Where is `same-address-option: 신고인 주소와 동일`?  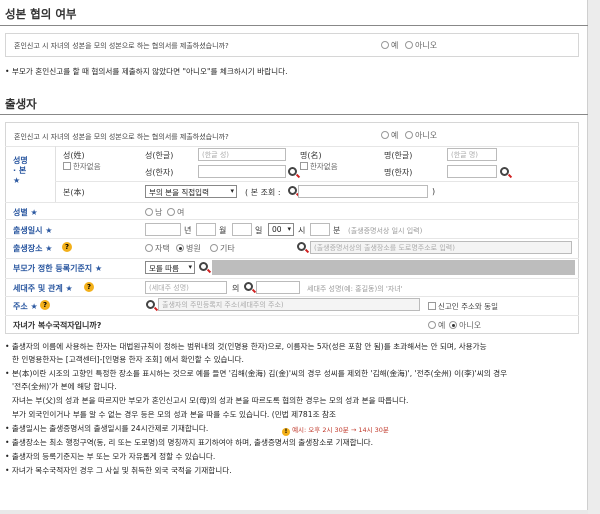 same-address-option: 신고인 주소와 동일 is located at coordinates (463, 306).